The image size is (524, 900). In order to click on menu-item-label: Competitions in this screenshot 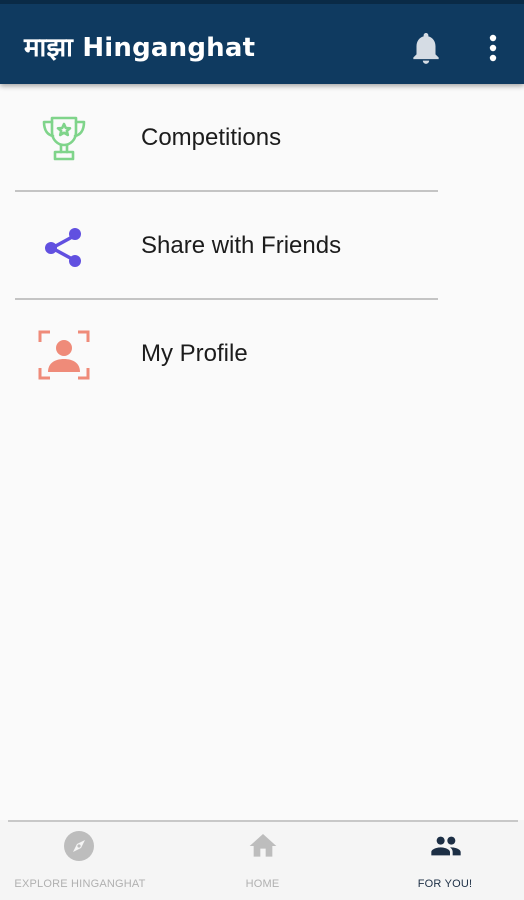, I will do `click(211, 137)`.